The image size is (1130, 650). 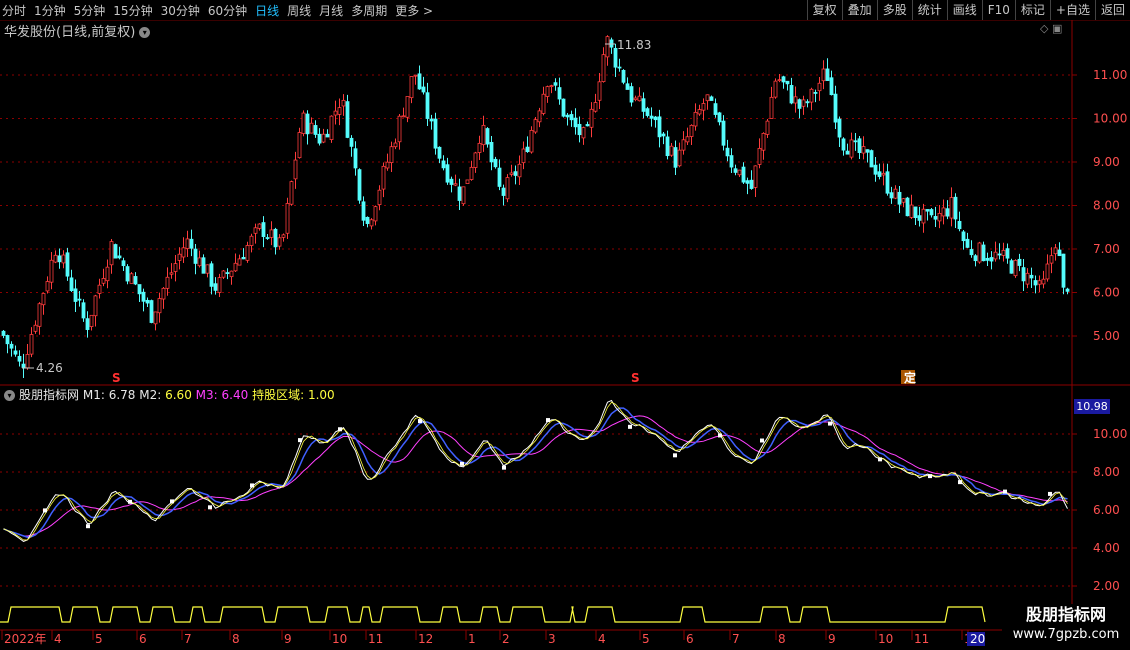 What do you see at coordinates (116, 378) in the screenshot?
I see `signal-marker: S` at bounding box center [116, 378].